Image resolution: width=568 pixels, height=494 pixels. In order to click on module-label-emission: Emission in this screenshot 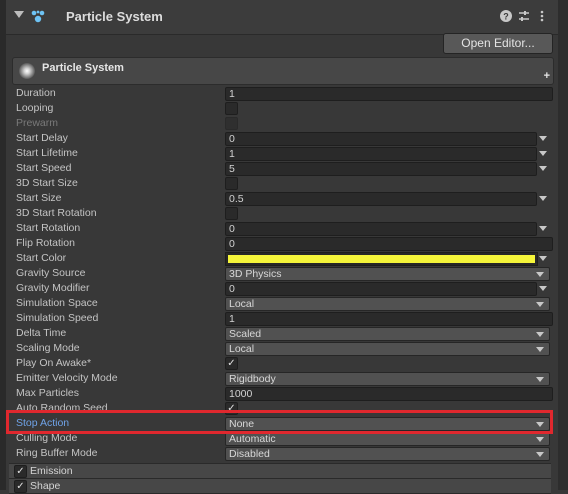, I will do `click(51, 471)`.